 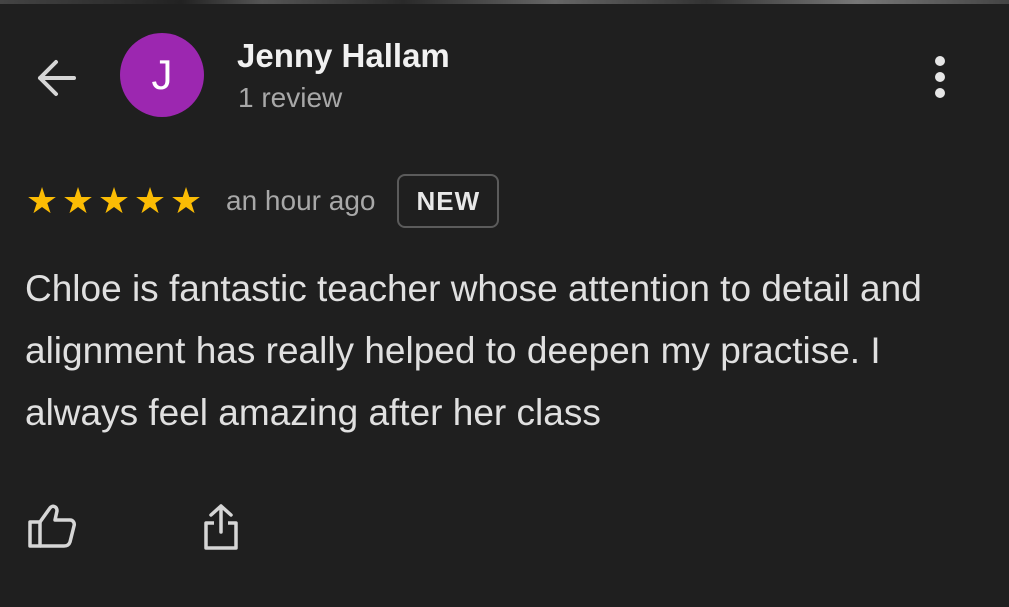 What do you see at coordinates (448, 201) in the screenshot?
I see `new-badge: NEW` at bounding box center [448, 201].